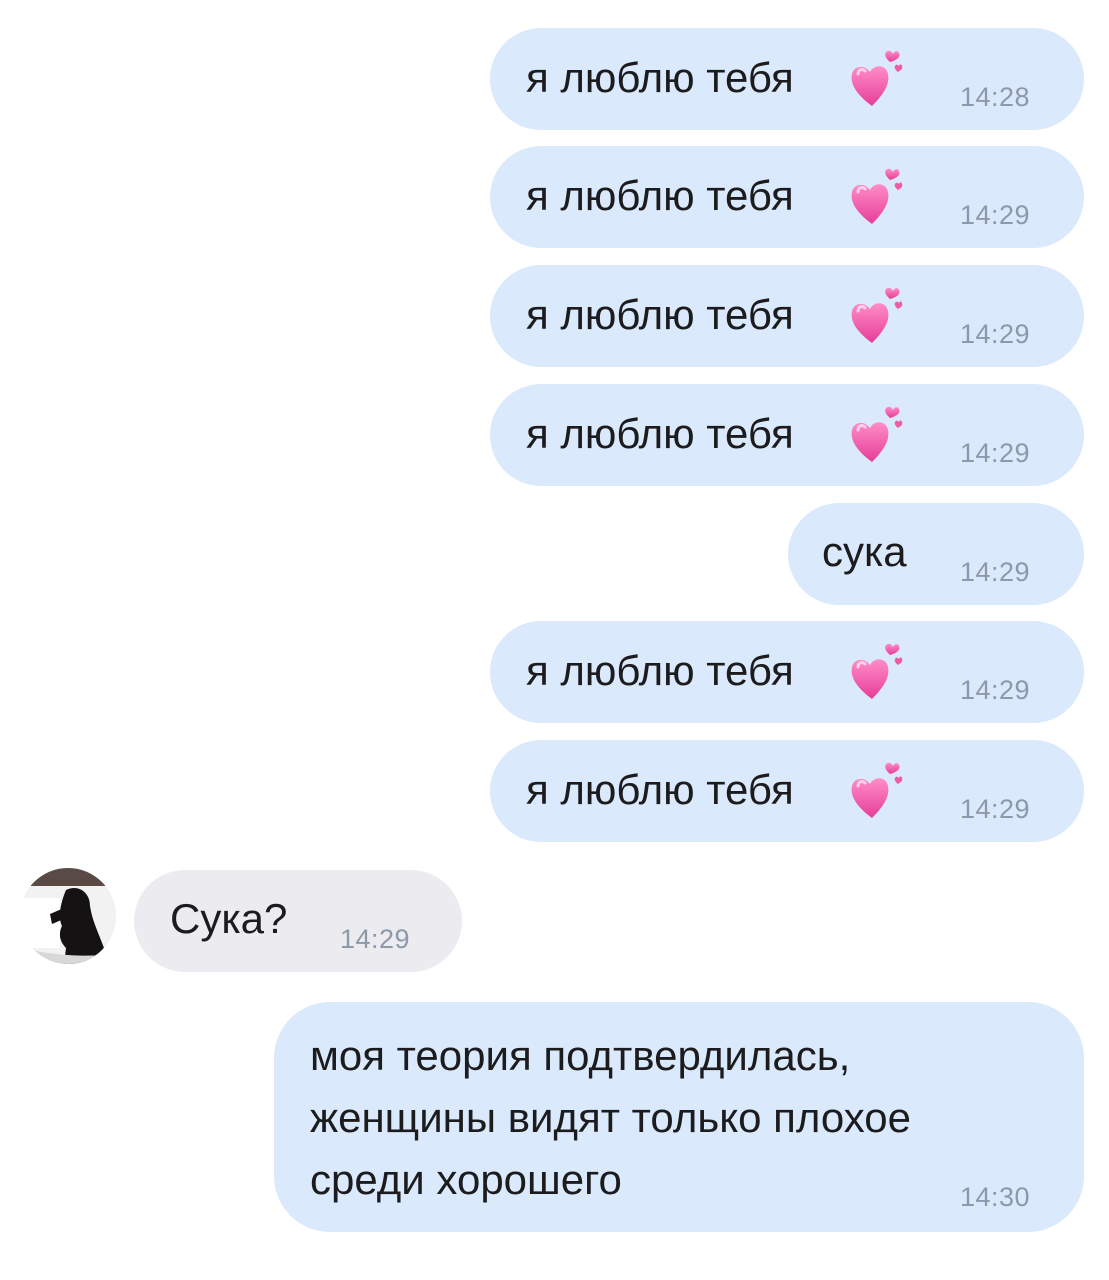  I want to click on message-bubble-outgoing: я люблю тебя 14:28, so click(787, 79).